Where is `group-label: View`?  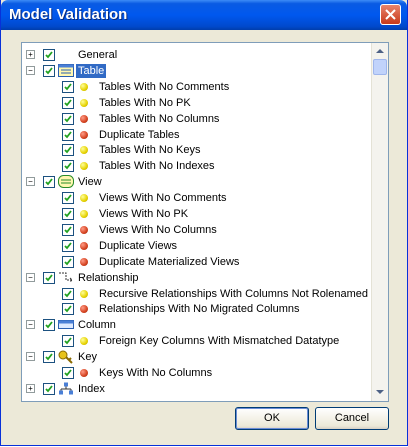 group-label: View is located at coordinates (90, 182).